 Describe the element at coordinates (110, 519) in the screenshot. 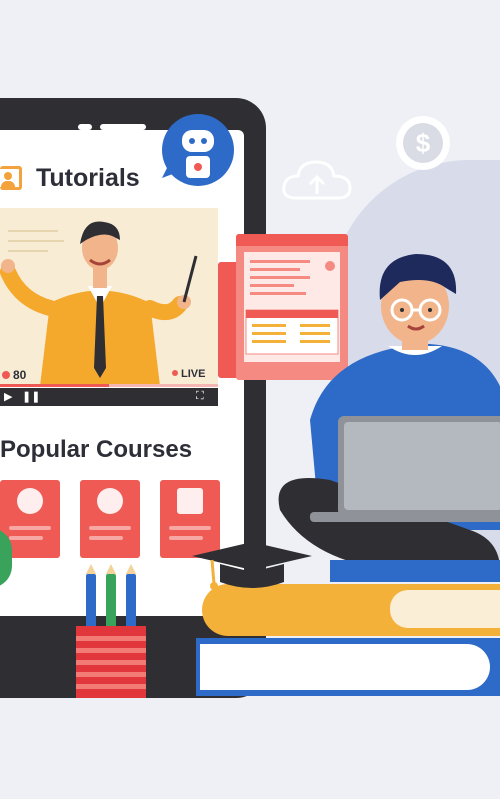

I see `course-card` at that location.